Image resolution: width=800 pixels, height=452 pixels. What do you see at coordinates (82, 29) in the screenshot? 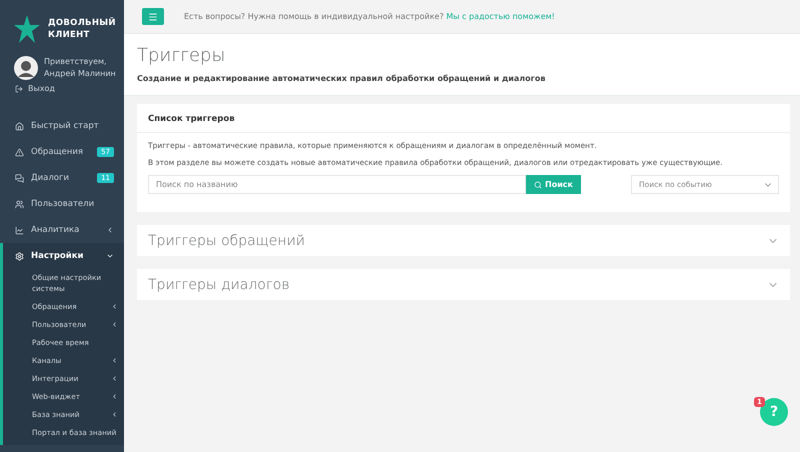
I see `logo-text: ДОВОЛЬНЫЙ КЛИЕНТ` at bounding box center [82, 29].